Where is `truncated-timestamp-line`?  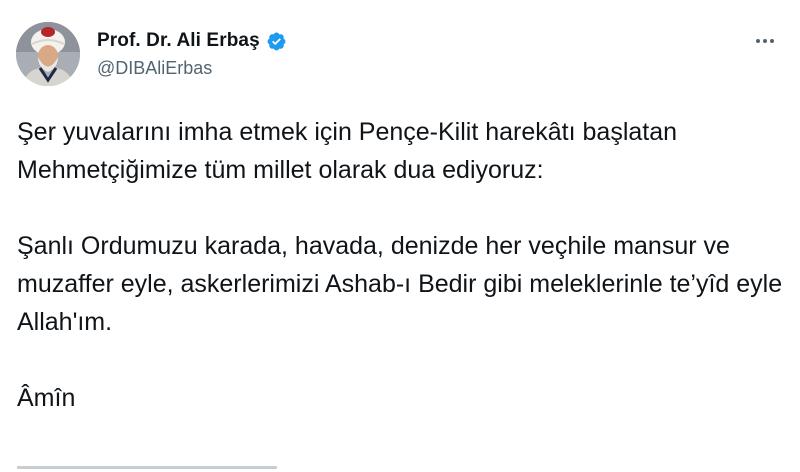 truncated-timestamp-line is located at coordinates (147, 469).